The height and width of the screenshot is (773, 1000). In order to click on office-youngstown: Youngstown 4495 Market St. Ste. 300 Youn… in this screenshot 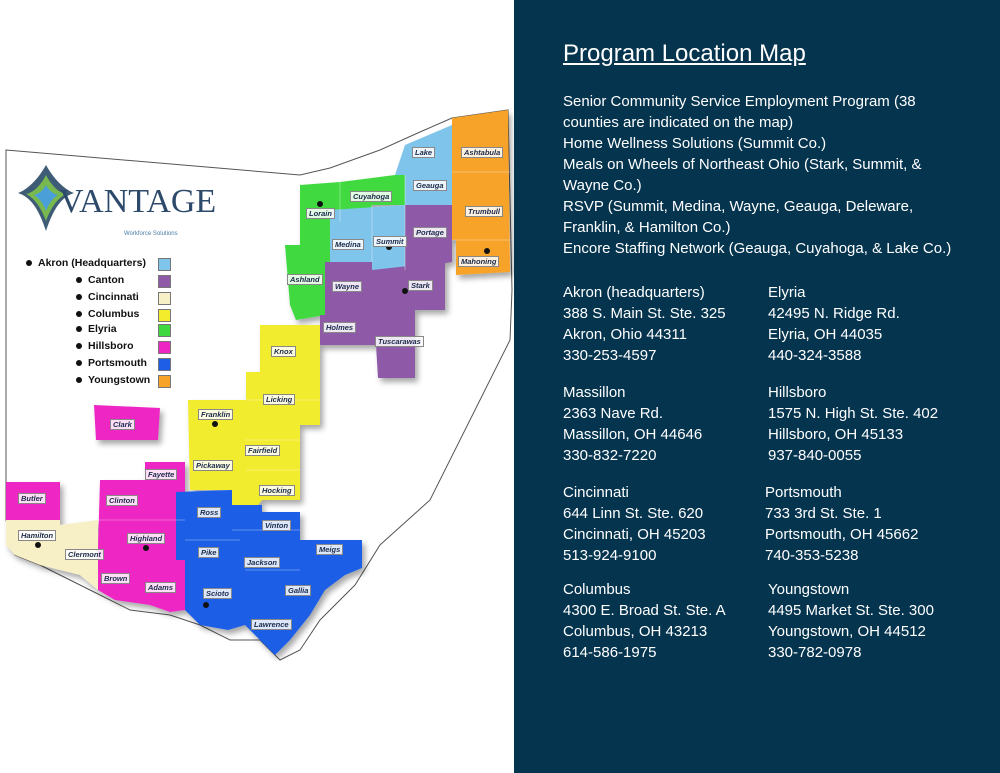, I will do `click(851, 621)`.